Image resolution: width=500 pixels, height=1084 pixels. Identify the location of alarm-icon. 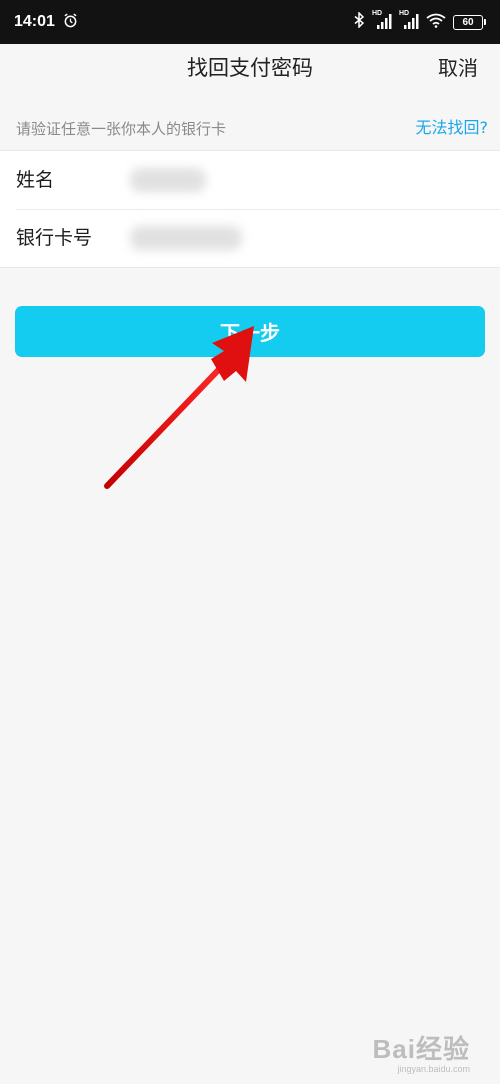
(70, 22).